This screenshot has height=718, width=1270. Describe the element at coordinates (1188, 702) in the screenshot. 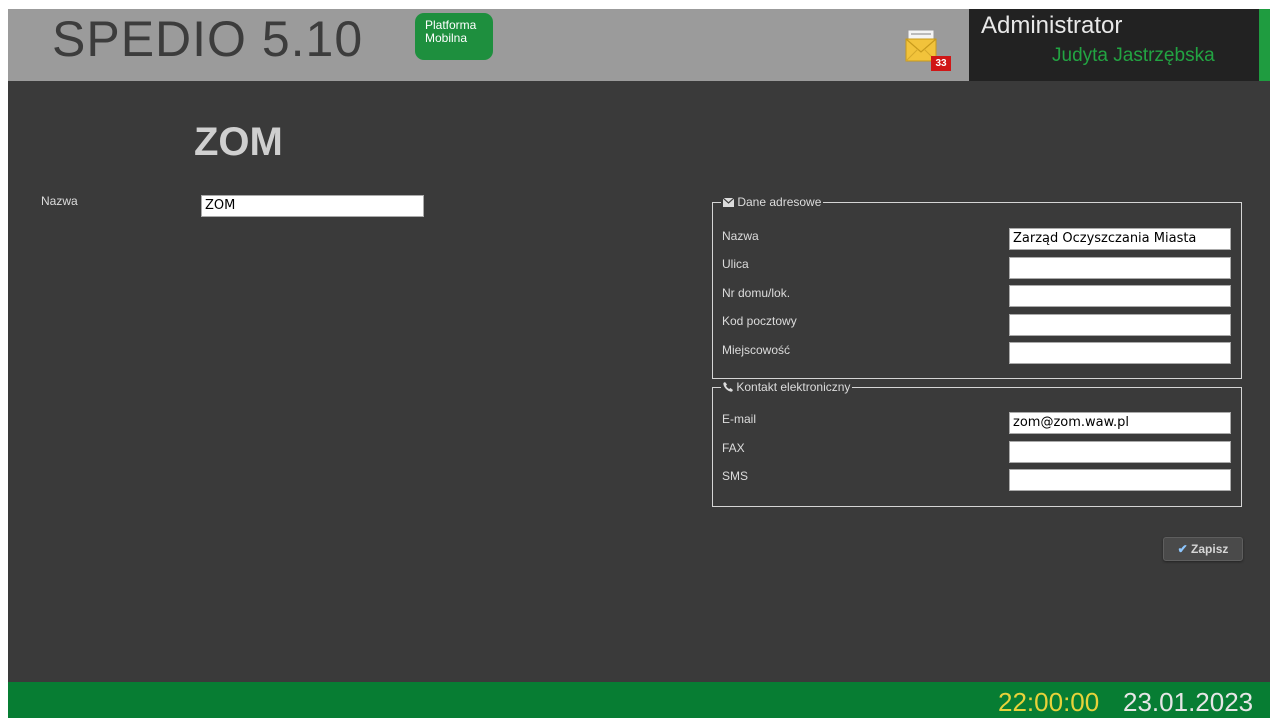

I see `clock-date: 23.01.2023` at that location.